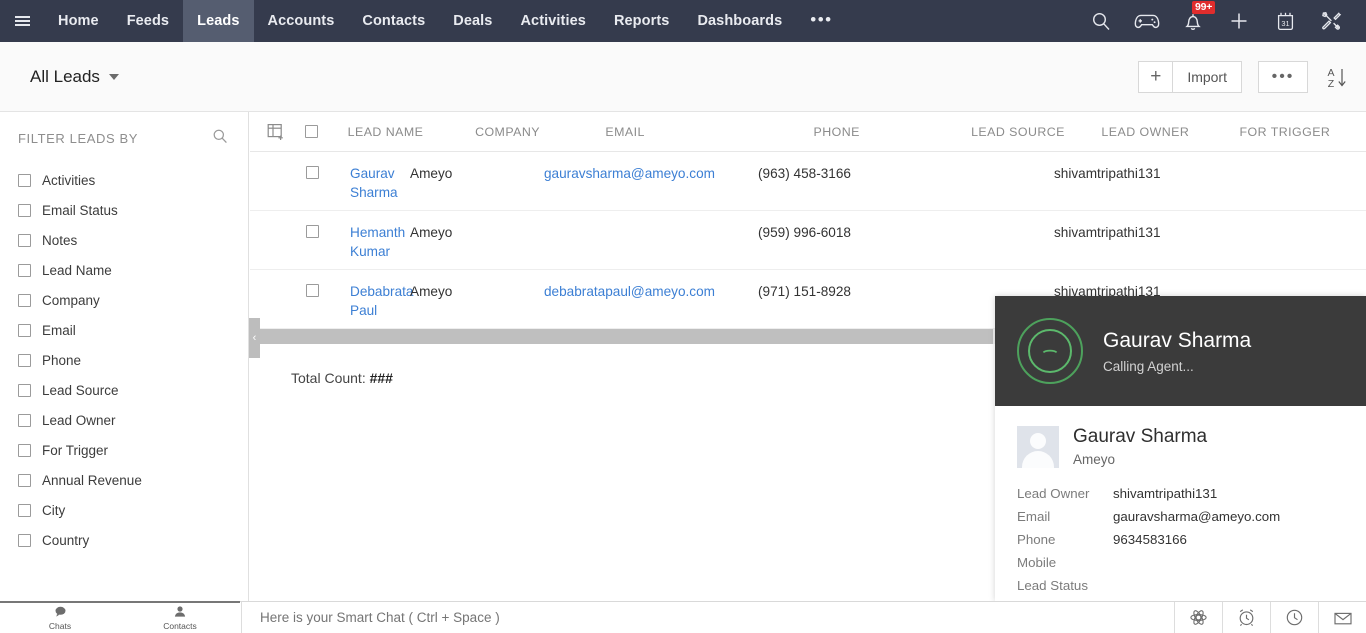 This screenshot has height=633, width=1366. Describe the element at coordinates (220, 138) in the screenshot. I see `filter-search-icon` at that location.